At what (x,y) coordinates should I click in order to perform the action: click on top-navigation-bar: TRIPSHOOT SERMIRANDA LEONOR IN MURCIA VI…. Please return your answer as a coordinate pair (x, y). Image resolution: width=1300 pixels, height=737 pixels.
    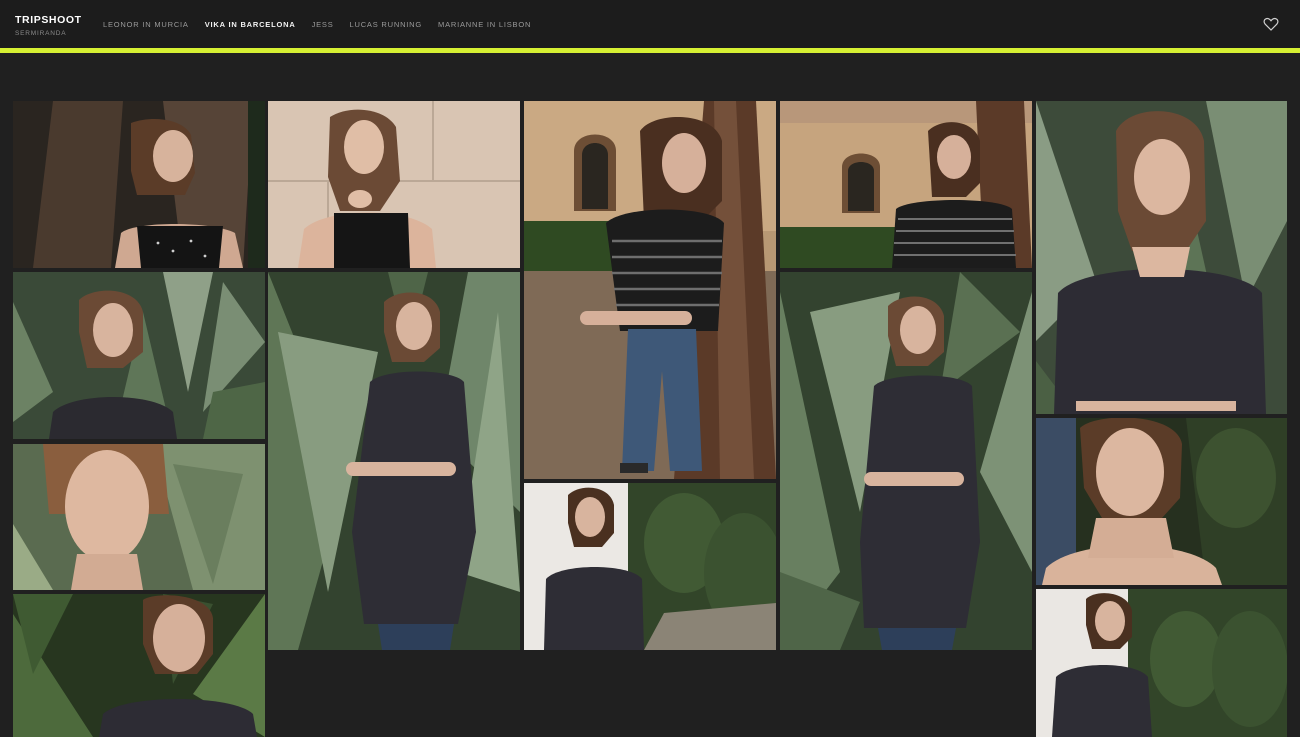
    Looking at the image, I should click on (650, 24).